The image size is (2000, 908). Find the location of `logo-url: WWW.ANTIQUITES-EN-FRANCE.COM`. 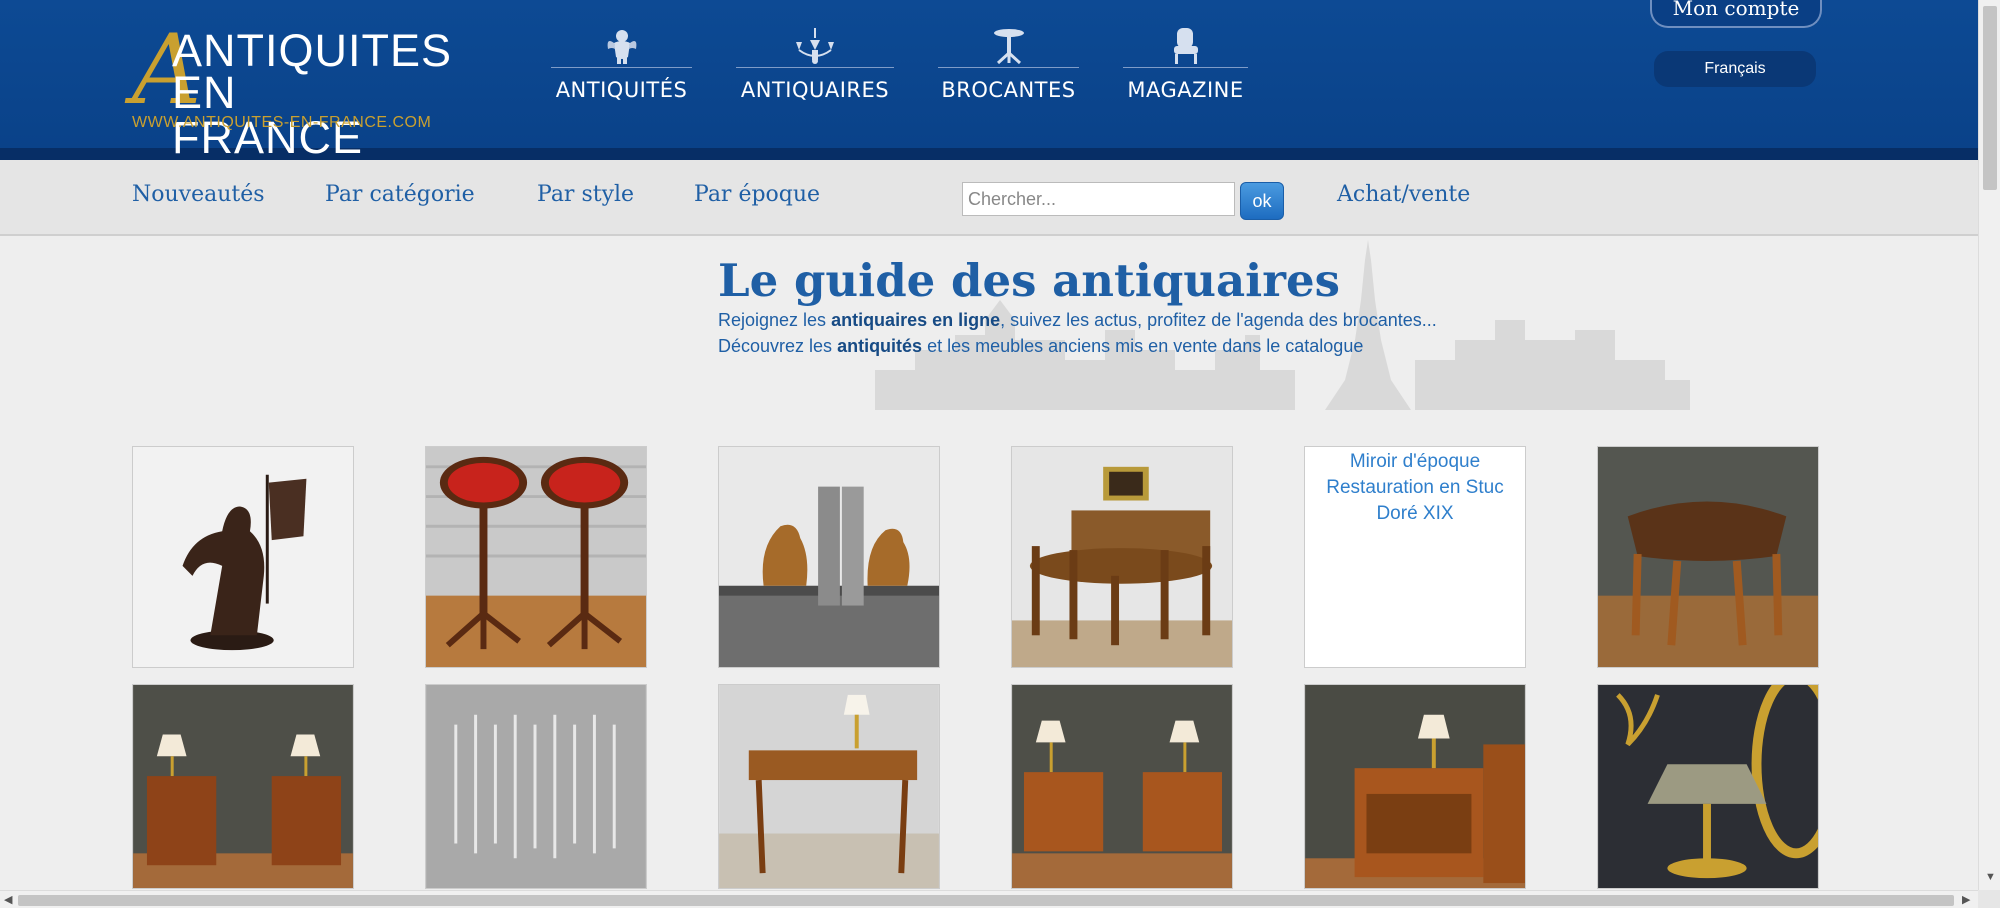

logo-url: WWW.ANTIQUITES-EN-FRANCE.COM is located at coordinates (282, 122).